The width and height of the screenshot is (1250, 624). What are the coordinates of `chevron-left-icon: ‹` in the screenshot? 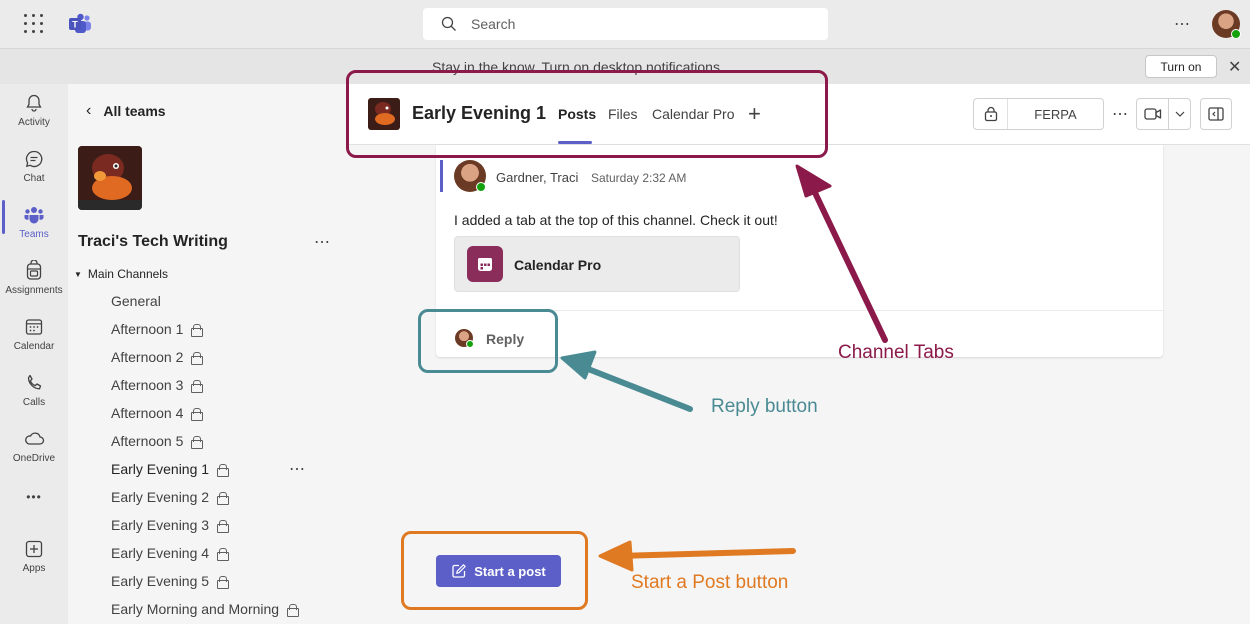 It's located at (89, 110).